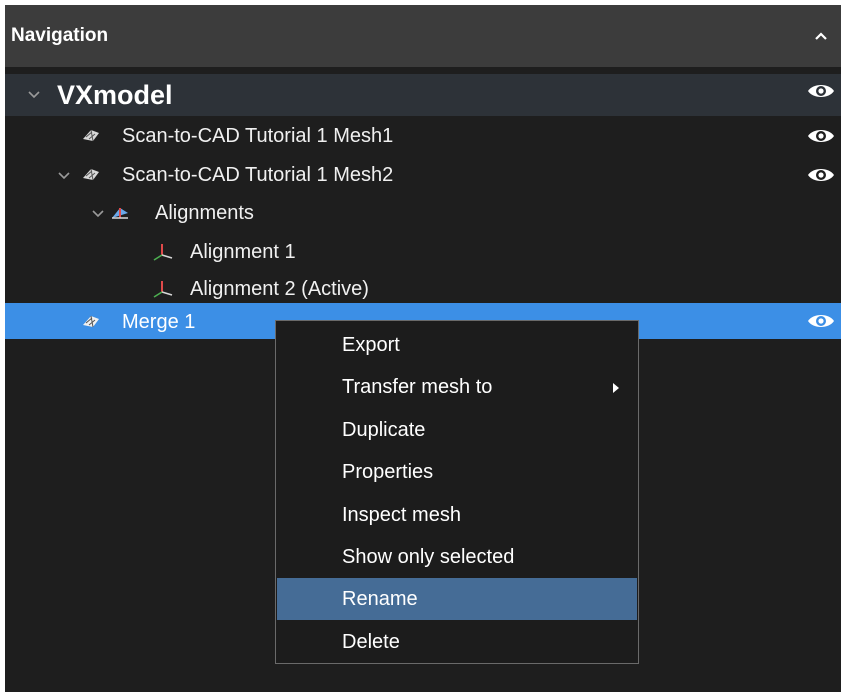 Image resolution: width=841 pixels, height=692 pixels. Describe the element at coordinates (204, 213) in the screenshot. I see `tree-item-label: Alignments` at that location.